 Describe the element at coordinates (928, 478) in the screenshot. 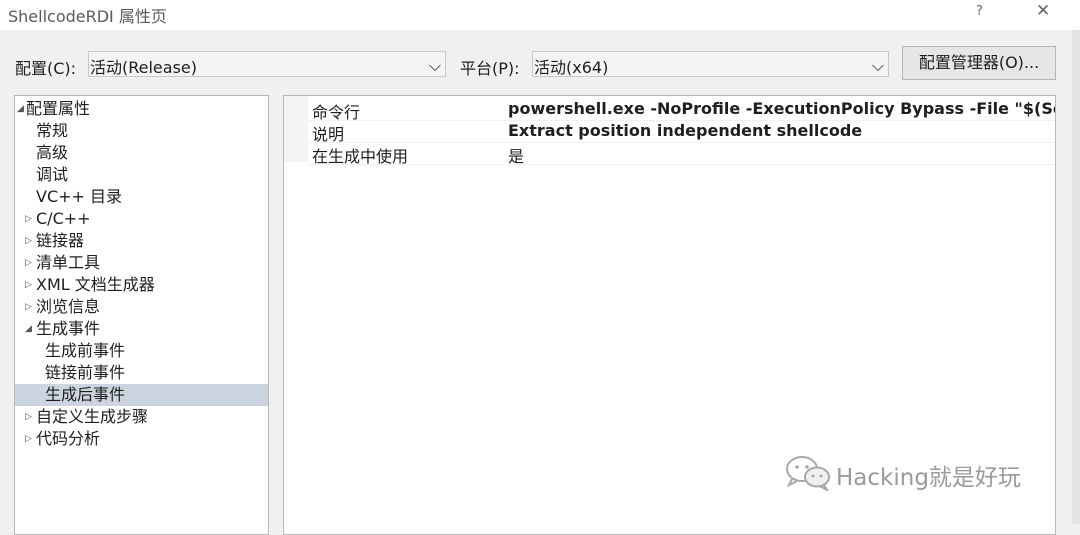

I see `watermark-text: Hacking就是好玩` at that location.